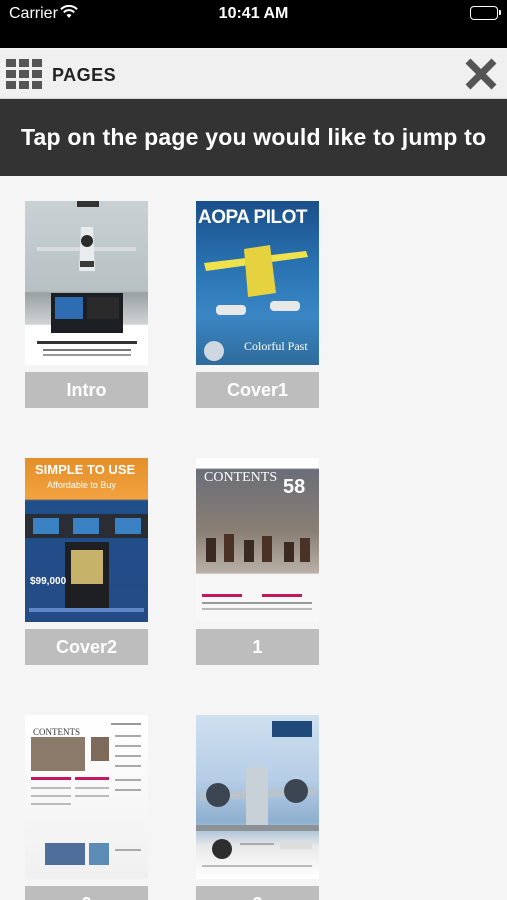 The image size is (507, 900). I want to click on grid-icon, so click(25, 74).